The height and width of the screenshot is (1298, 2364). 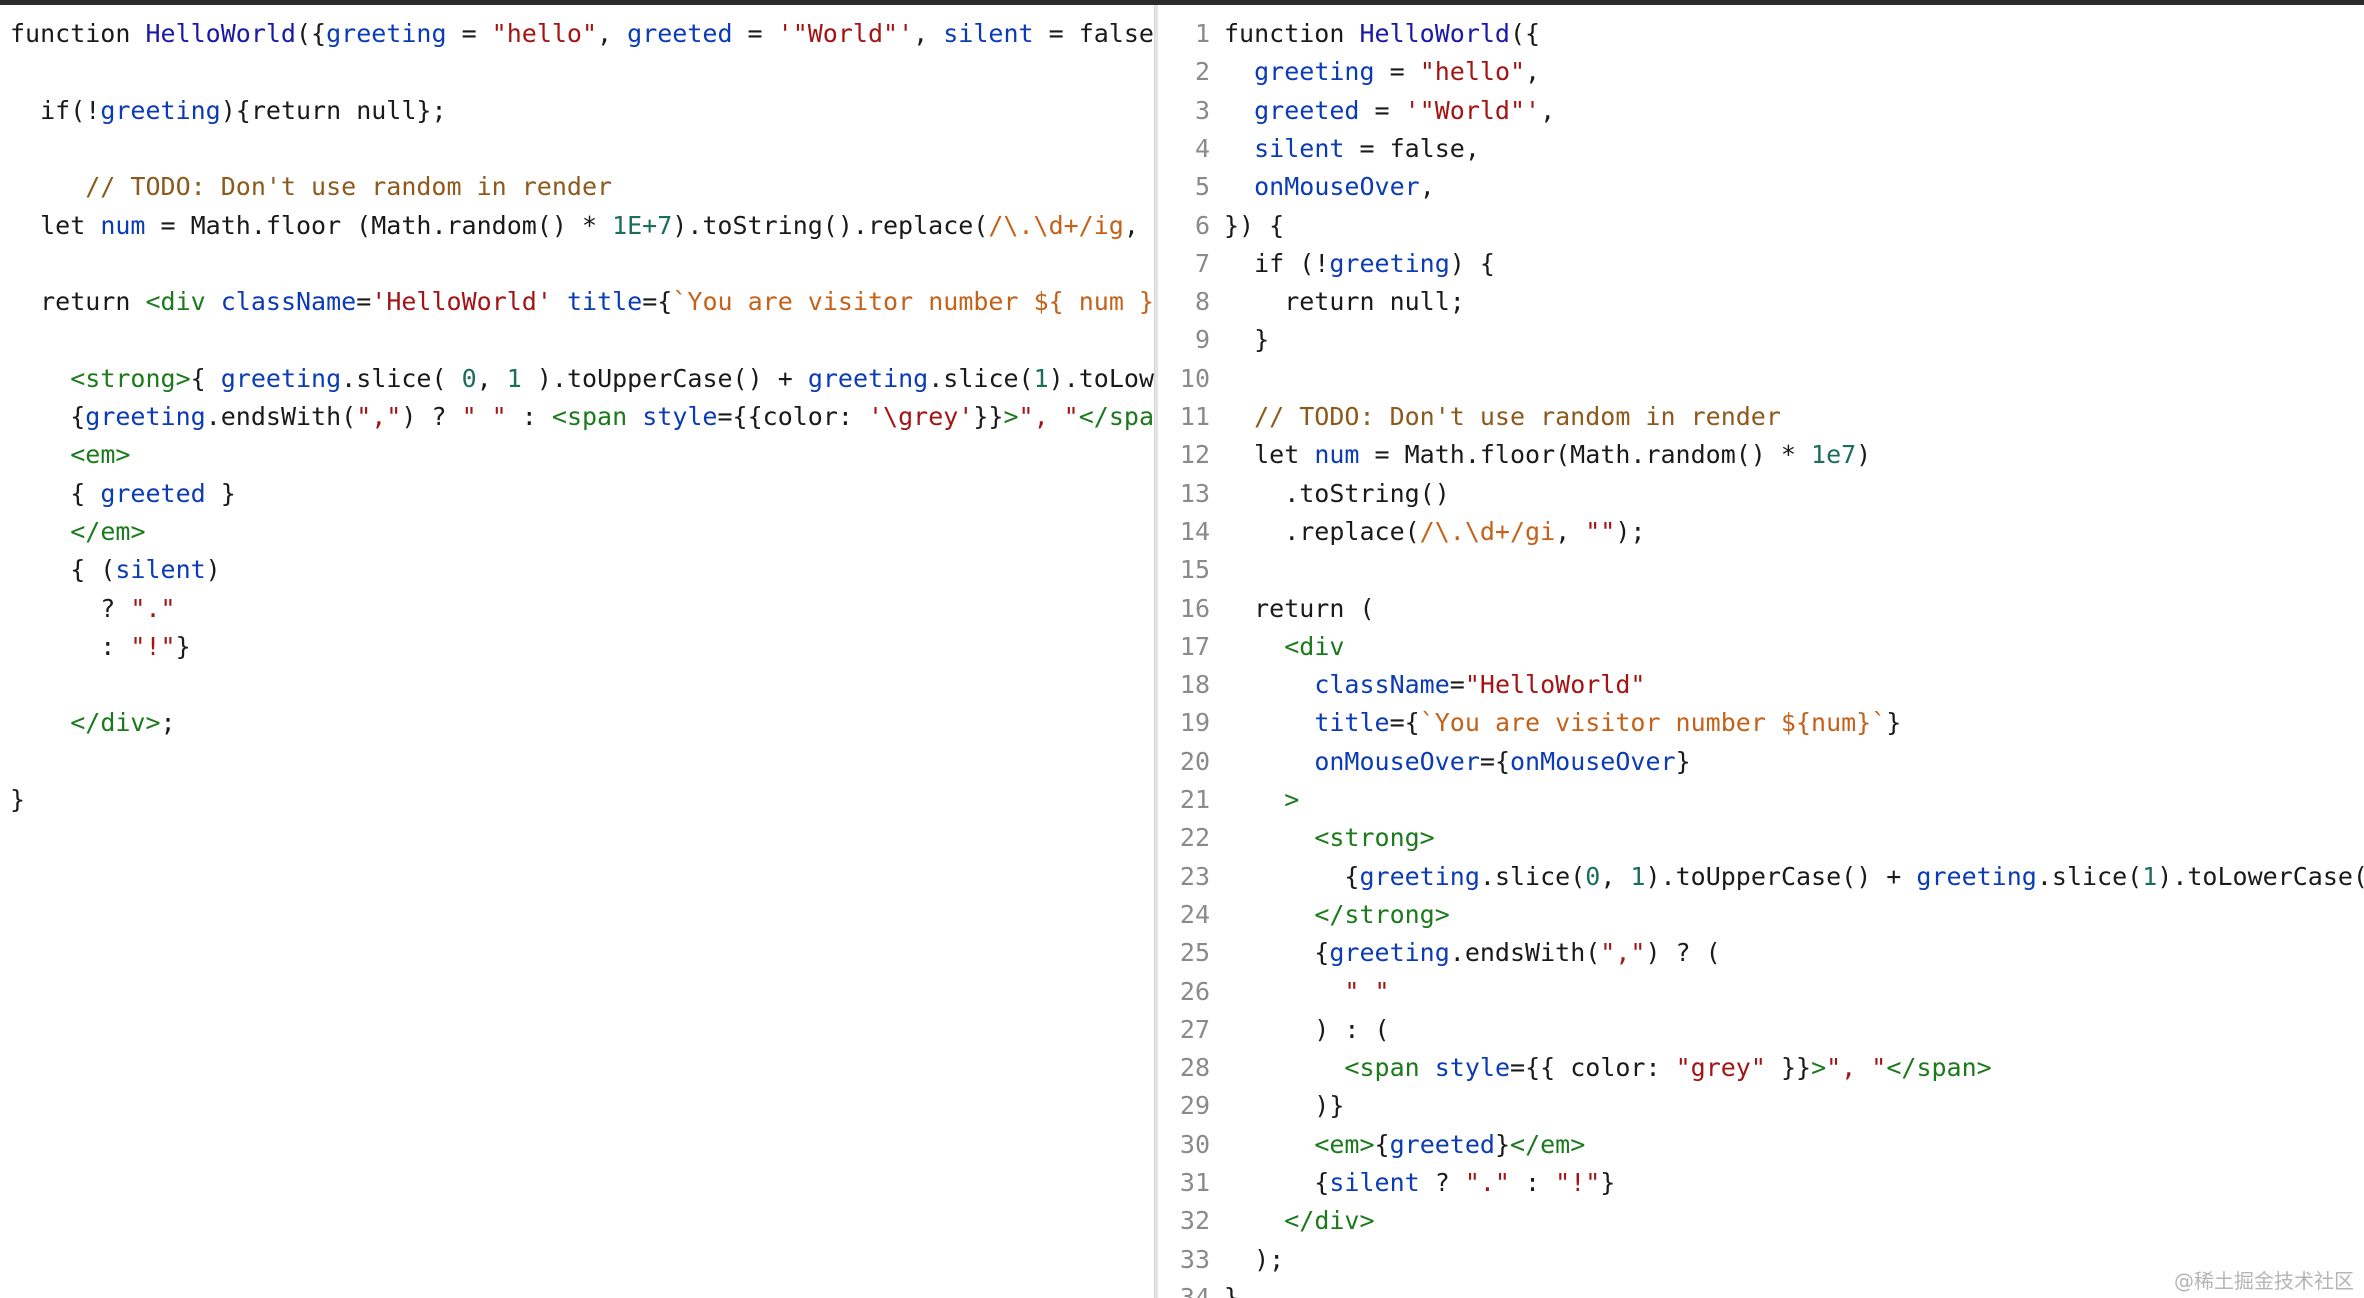 I want to click on formatted-code-line: 30 <em>{greeted}</em>, so click(x=1761, y=1145).